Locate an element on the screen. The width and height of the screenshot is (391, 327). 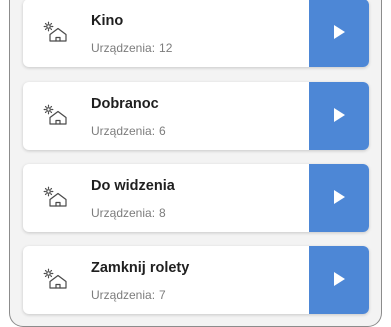
scene-device-count: Urządzenia: 7 is located at coordinates (128, 295).